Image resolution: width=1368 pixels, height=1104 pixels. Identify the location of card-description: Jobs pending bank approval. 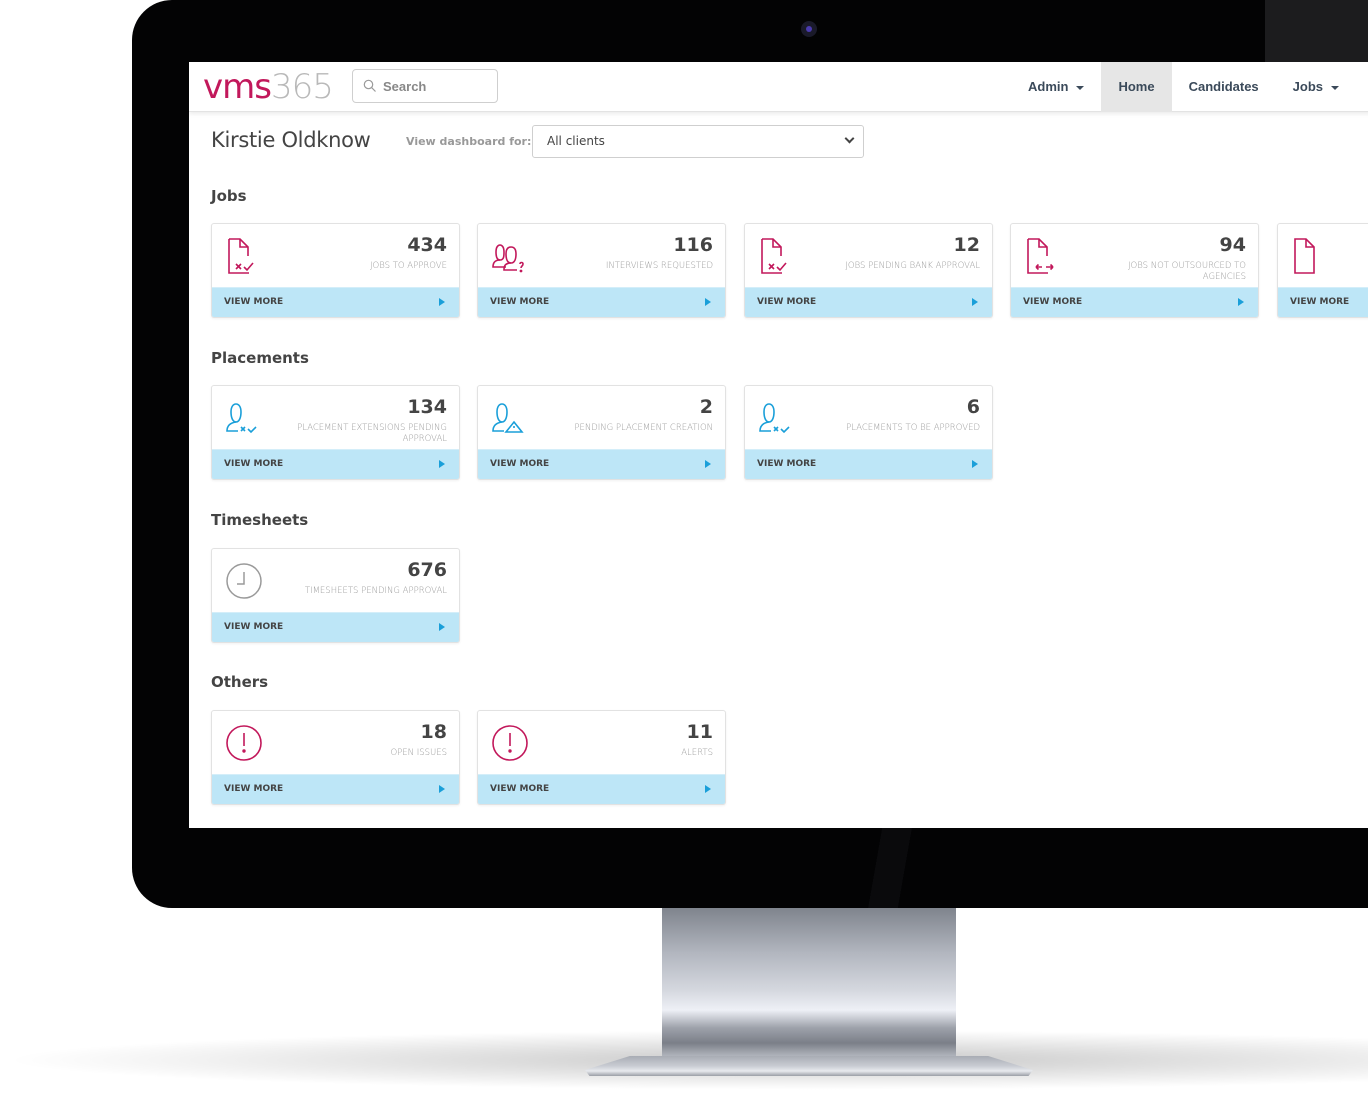
(912, 266).